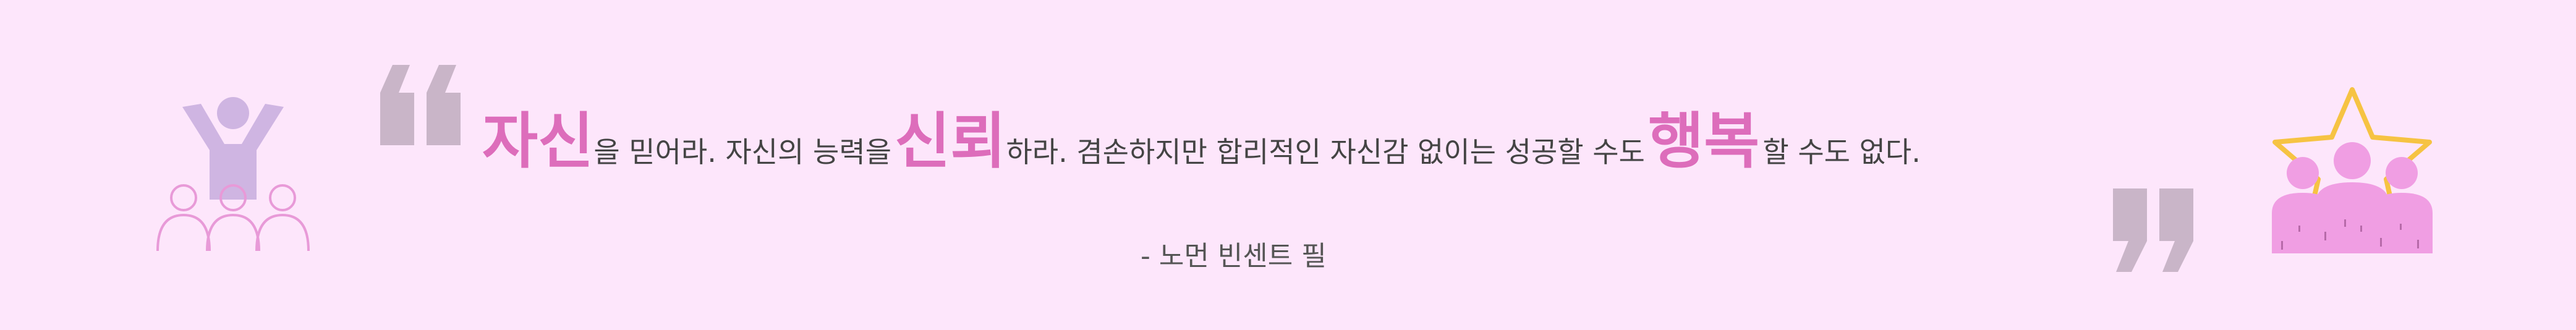  What do you see at coordinates (233, 174) in the screenshot?
I see `leader-with-team-icon` at bounding box center [233, 174].